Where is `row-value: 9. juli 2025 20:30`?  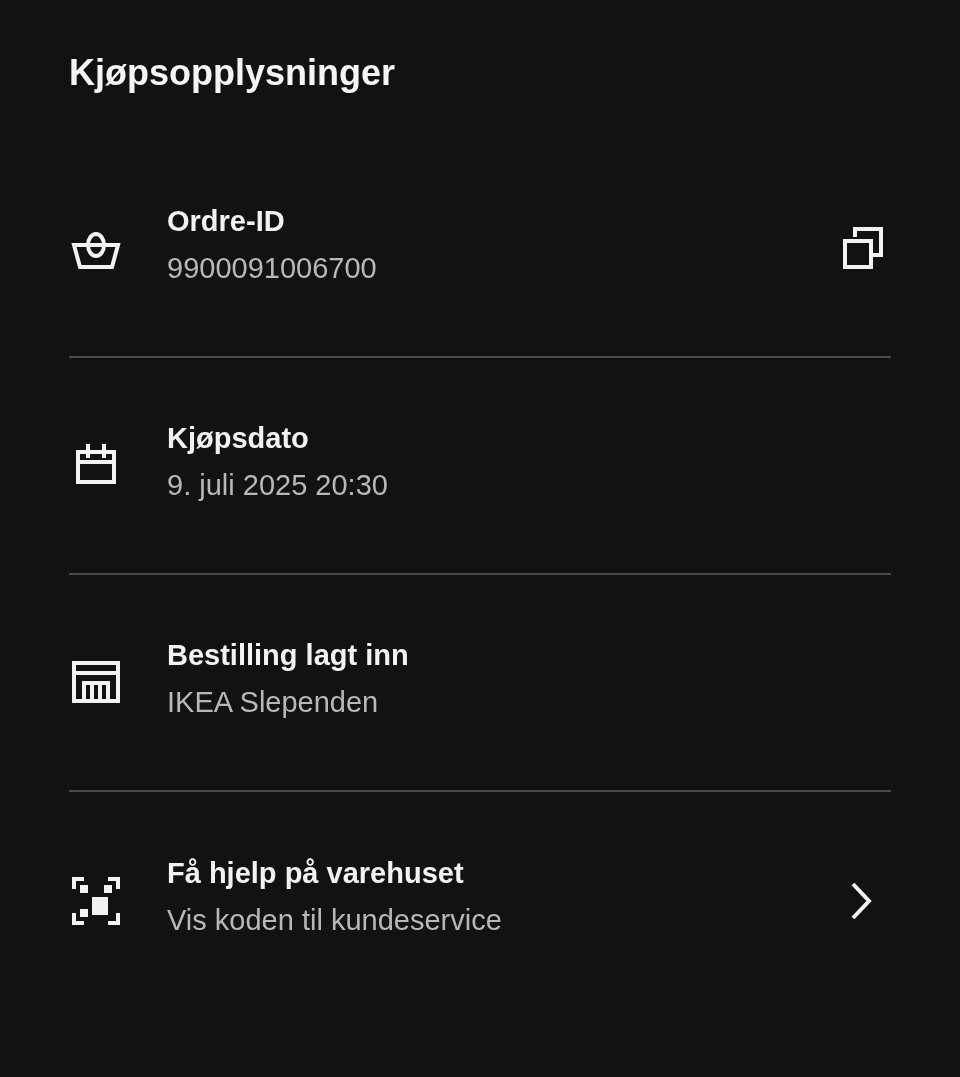
row-value: 9. juli 2025 20:30 is located at coordinates (278, 485).